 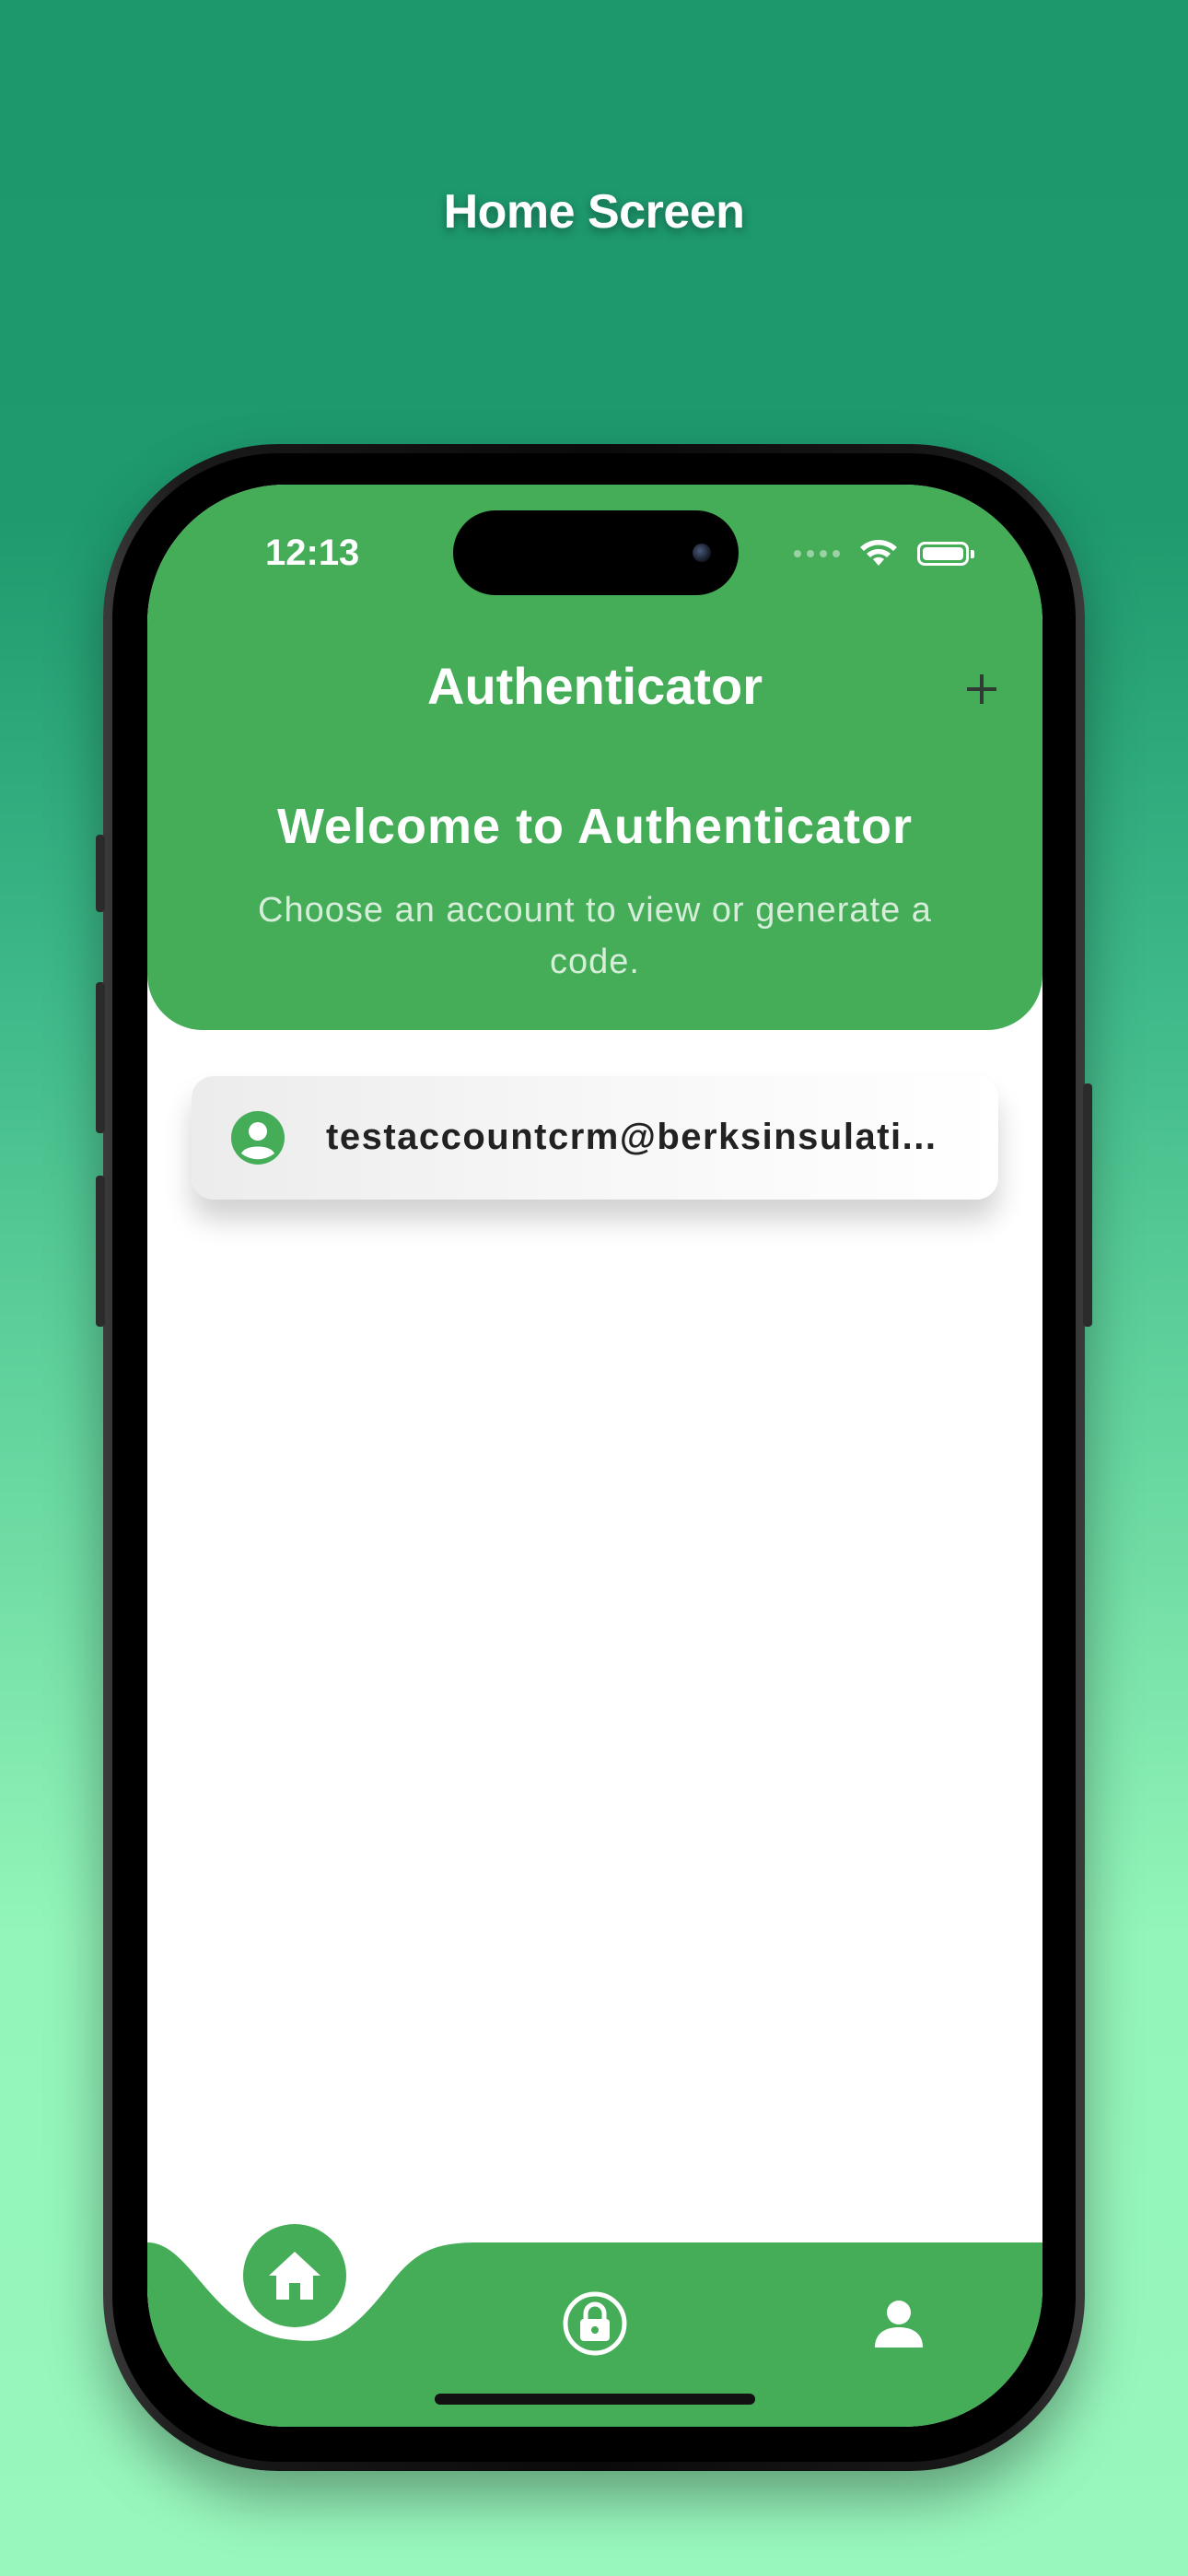 I want to click on person-icon, so click(x=899, y=2324).